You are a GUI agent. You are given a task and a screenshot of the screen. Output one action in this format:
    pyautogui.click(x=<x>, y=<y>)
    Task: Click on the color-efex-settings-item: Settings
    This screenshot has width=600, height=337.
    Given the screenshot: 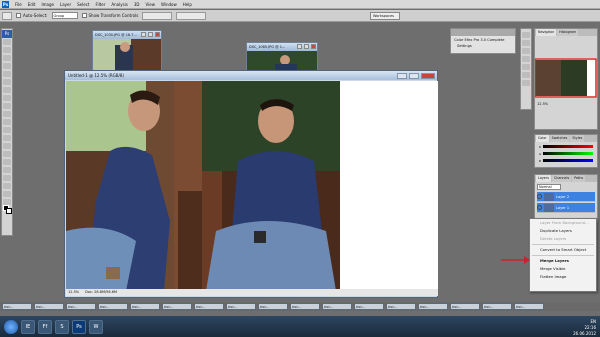 What is the action you would take?
    pyautogui.click(x=483, y=46)
    